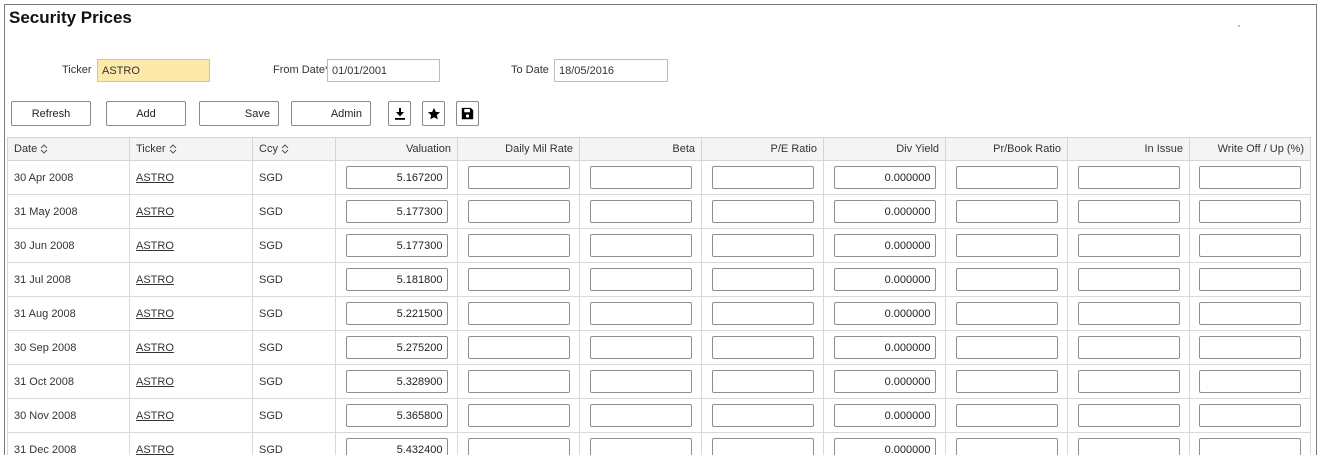 The height and width of the screenshot is (455, 1321). I want to click on col-header-date: Date, so click(68, 149).